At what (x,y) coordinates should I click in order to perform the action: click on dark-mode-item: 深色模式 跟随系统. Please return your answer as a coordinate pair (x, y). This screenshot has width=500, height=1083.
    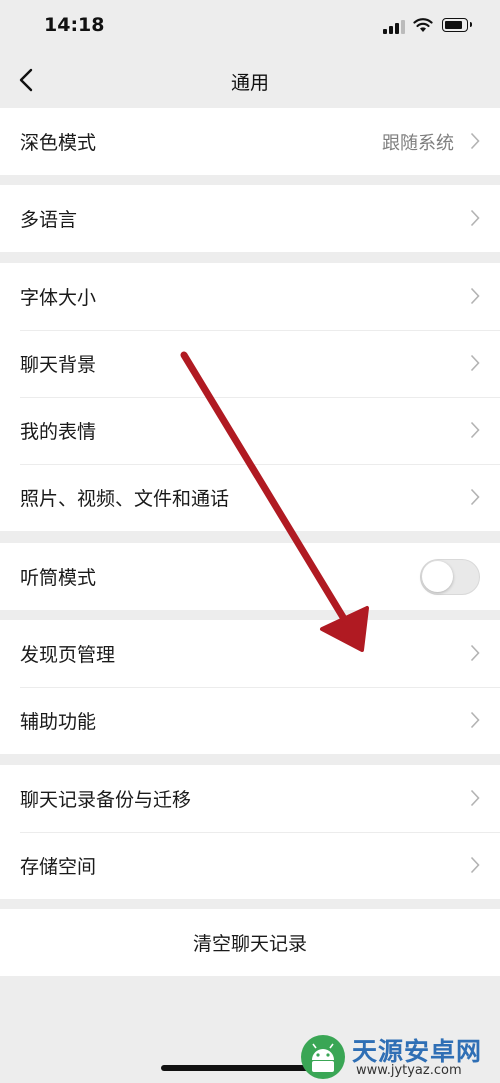
    Looking at the image, I should click on (250, 141).